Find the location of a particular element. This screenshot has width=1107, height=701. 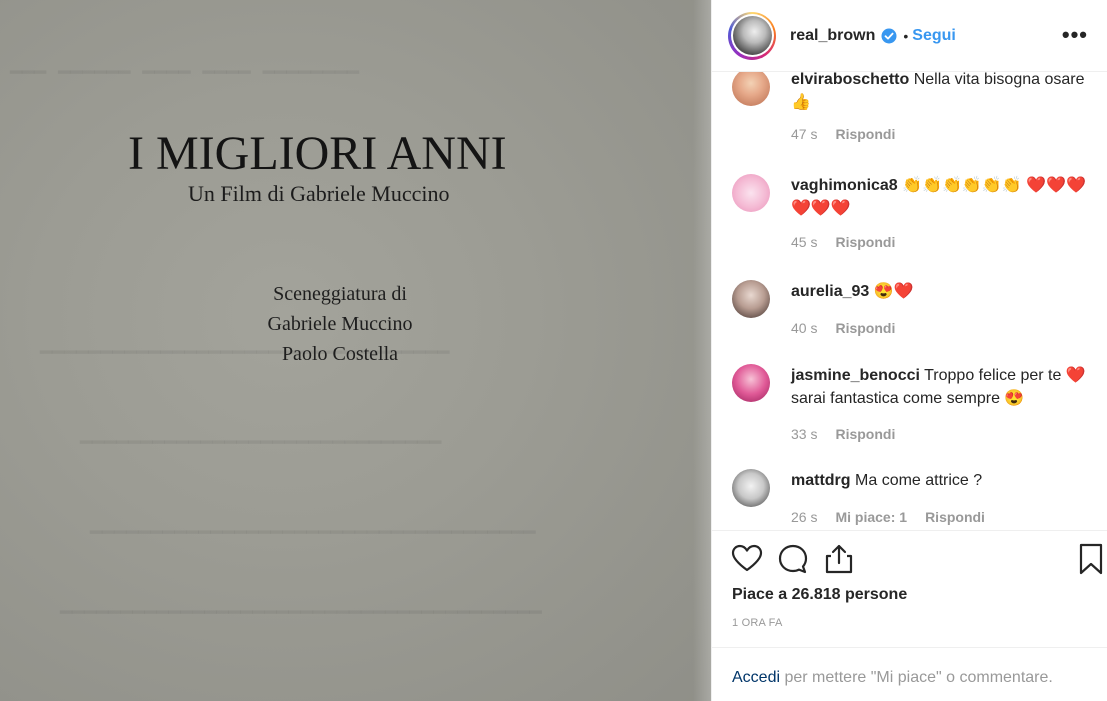

script-credit-line: Paolo Costella is located at coordinates (340, 354).